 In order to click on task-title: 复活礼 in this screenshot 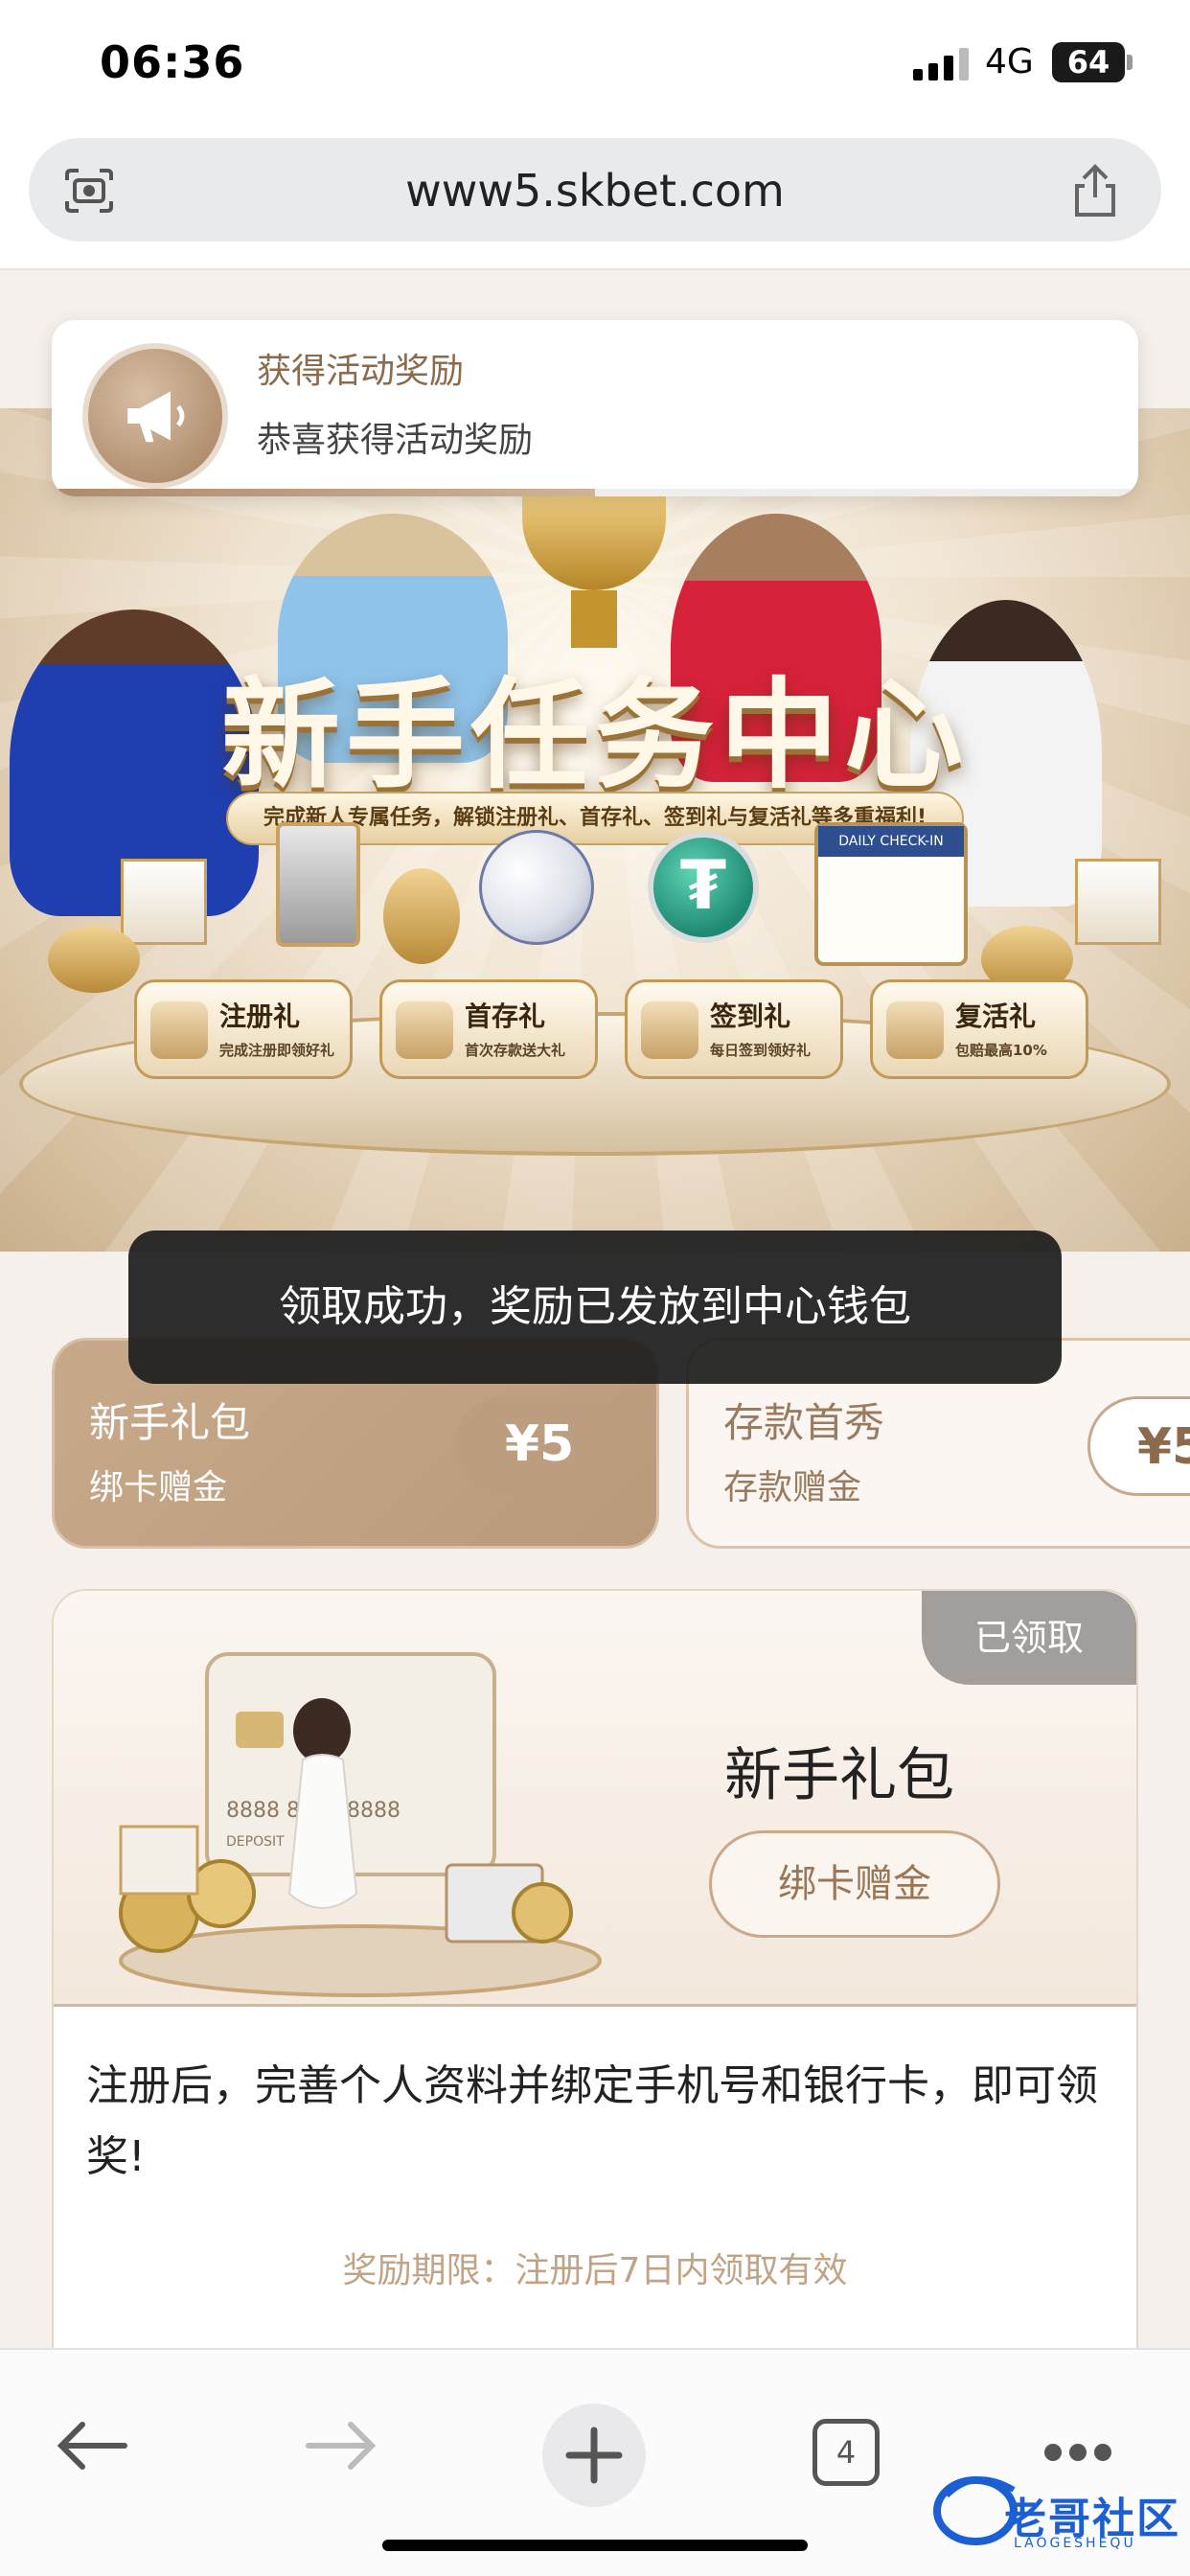, I will do `click(996, 1016)`.